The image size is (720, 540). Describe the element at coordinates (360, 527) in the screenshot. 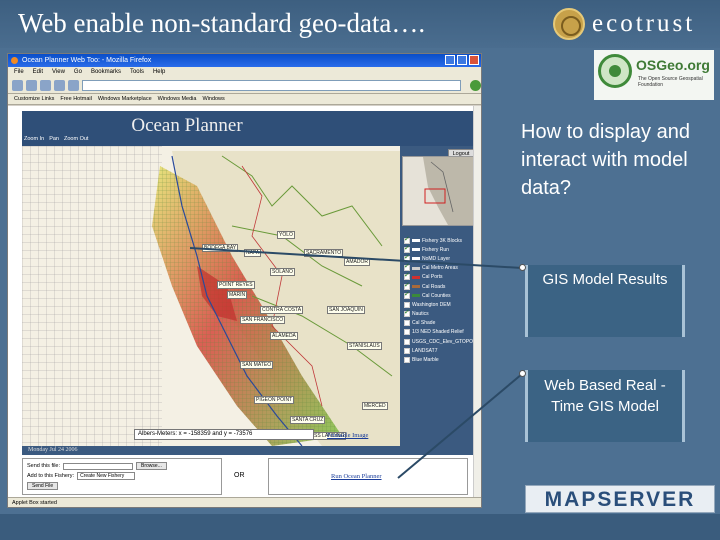

I see `bottom-band` at that location.